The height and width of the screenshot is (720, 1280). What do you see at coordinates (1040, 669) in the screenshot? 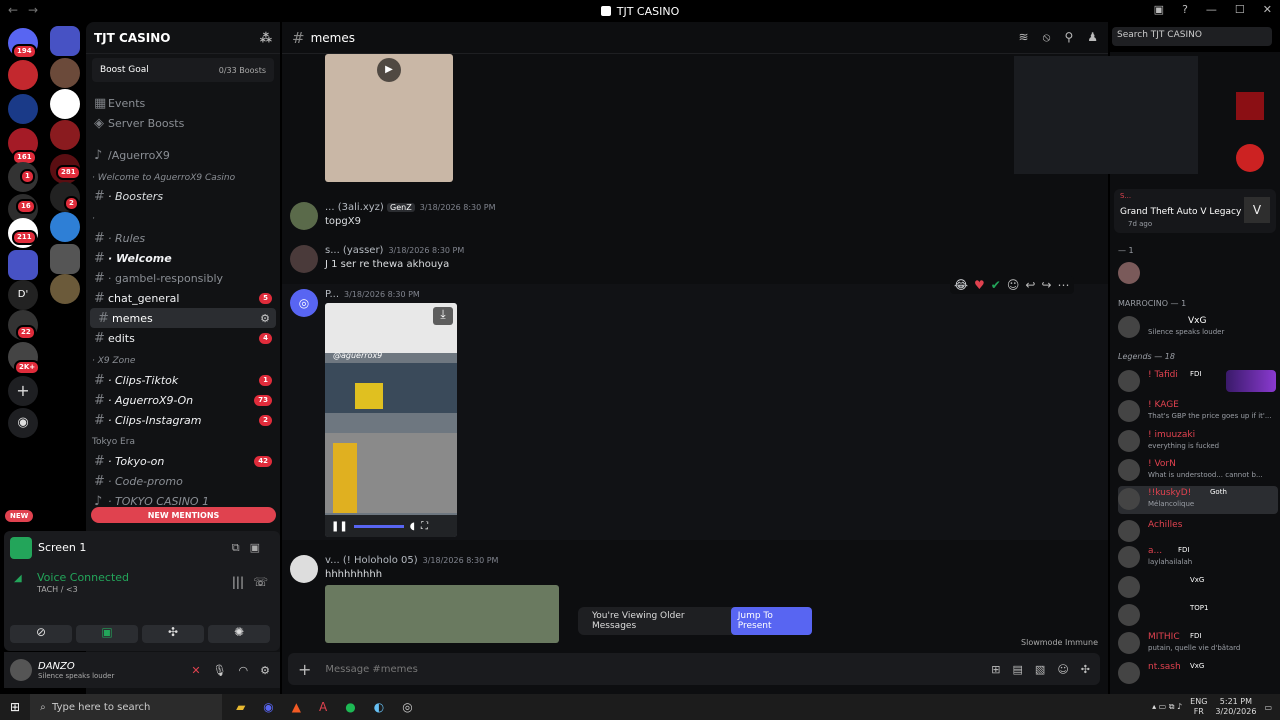
I see `sticker-icon: ▧` at bounding box center [1040, 669].